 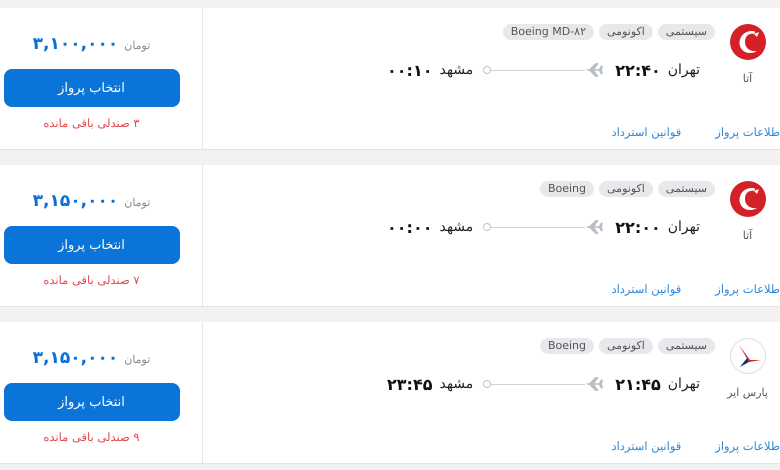 What do you see at coordinates (638, 227) in the screenshot?
I see `departure-time: ۲۲:۰۰` at bounding box center [638, 227].